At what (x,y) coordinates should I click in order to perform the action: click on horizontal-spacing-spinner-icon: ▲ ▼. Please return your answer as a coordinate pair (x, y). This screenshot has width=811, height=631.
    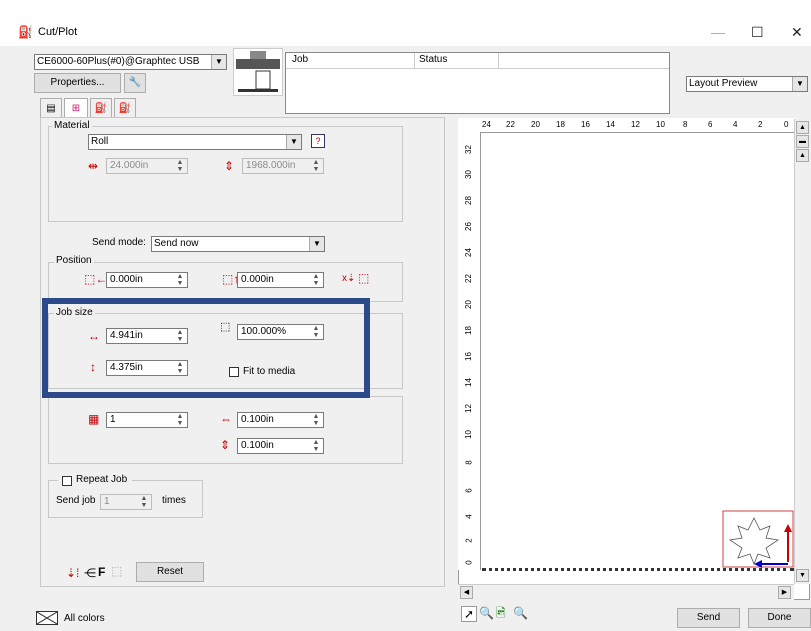
    Looking at the image, I should click on (316, 420).